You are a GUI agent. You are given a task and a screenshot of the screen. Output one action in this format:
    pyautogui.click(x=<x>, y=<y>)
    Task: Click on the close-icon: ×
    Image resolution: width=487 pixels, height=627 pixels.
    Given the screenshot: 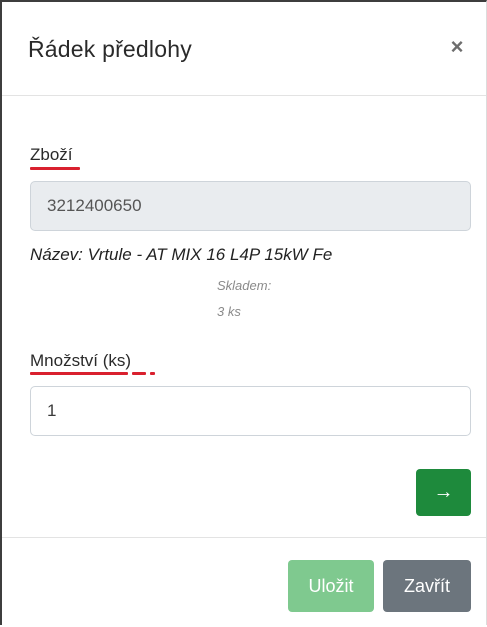 What is the action you would take?
    pyautogui.click(x=457, y=47)
    